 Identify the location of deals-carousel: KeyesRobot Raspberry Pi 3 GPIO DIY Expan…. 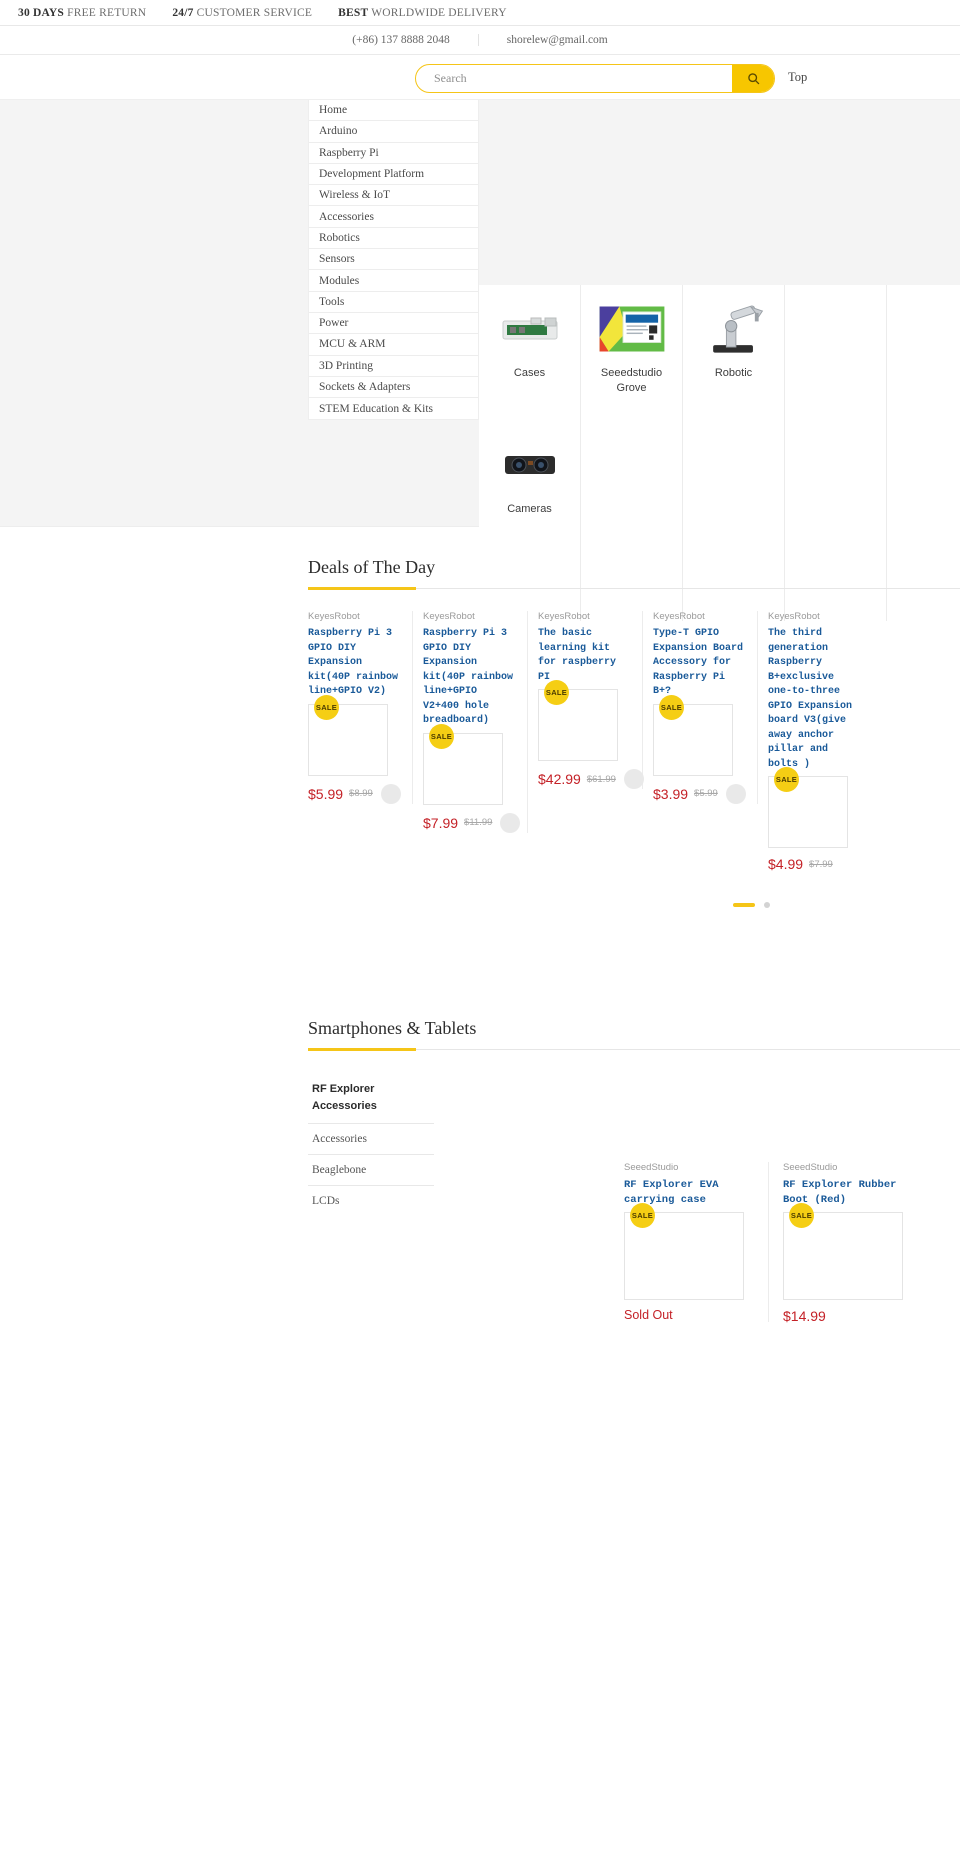
(634, 741).